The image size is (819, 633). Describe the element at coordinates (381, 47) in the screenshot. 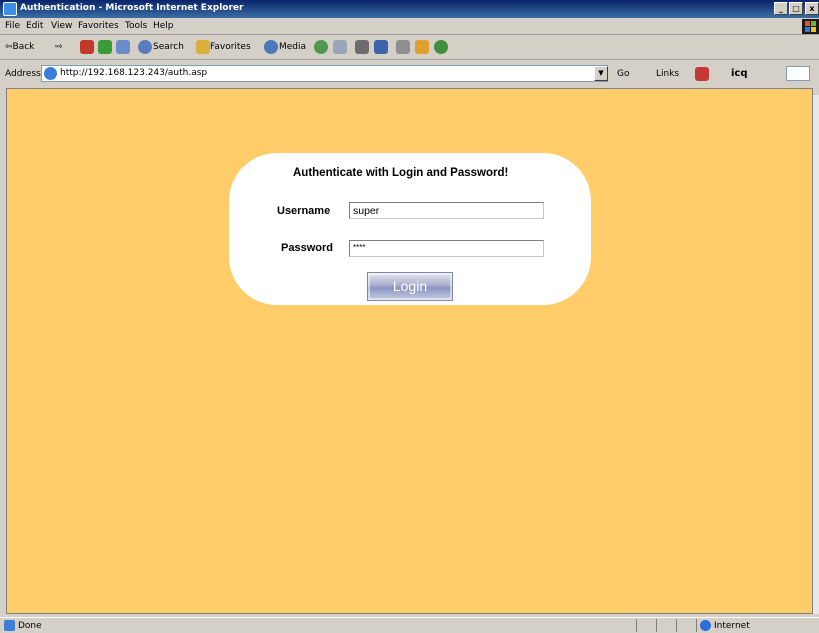

I see `edit-icon` at that location.